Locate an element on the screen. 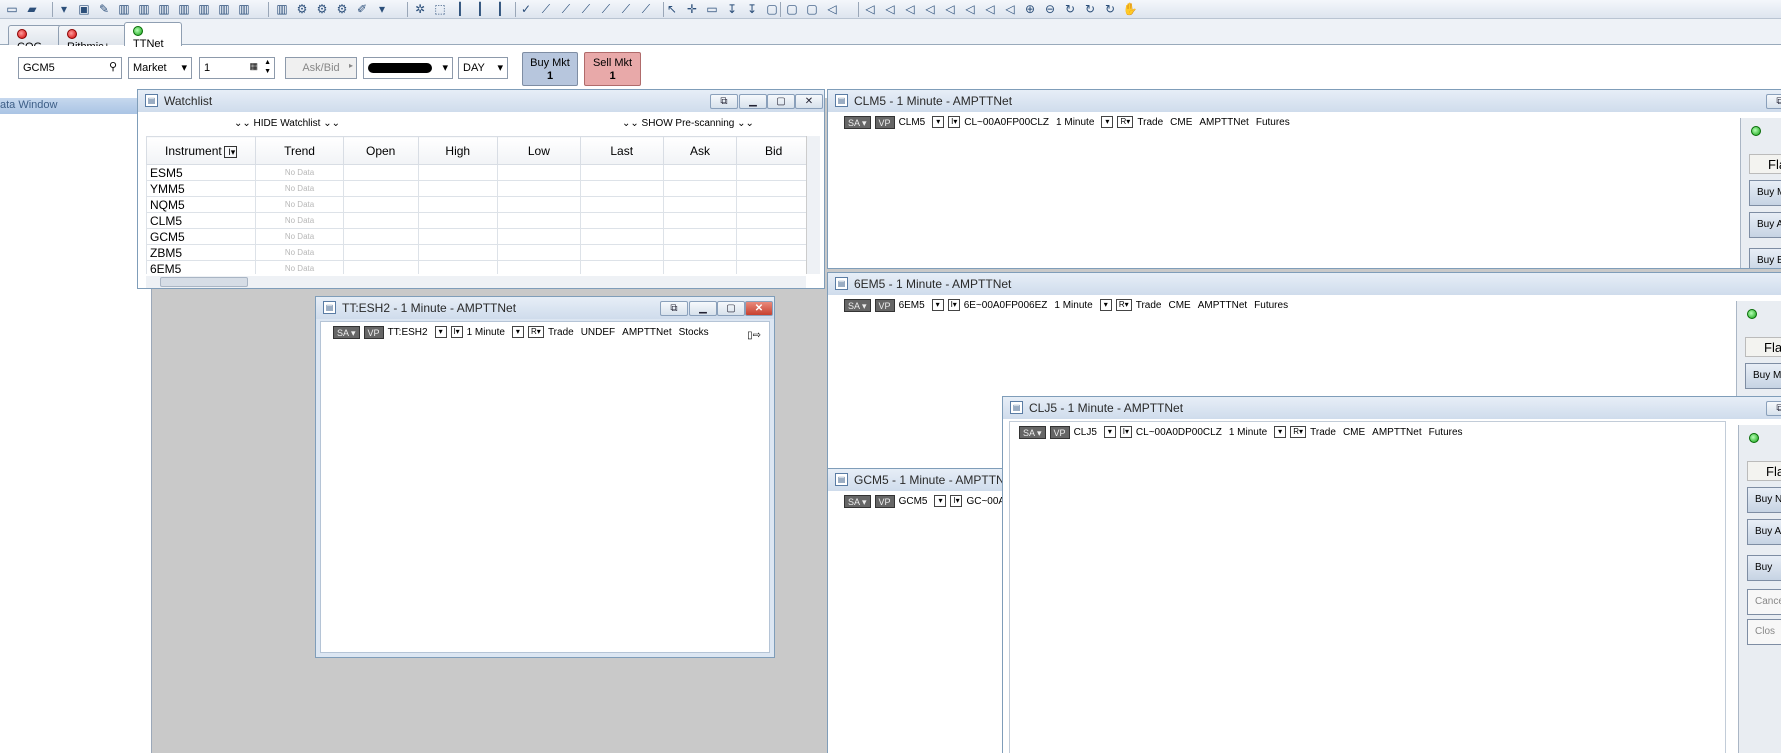 The height and width of the screenshot is (753, 1781). column-header: Last is located at coordinates (621, 150).